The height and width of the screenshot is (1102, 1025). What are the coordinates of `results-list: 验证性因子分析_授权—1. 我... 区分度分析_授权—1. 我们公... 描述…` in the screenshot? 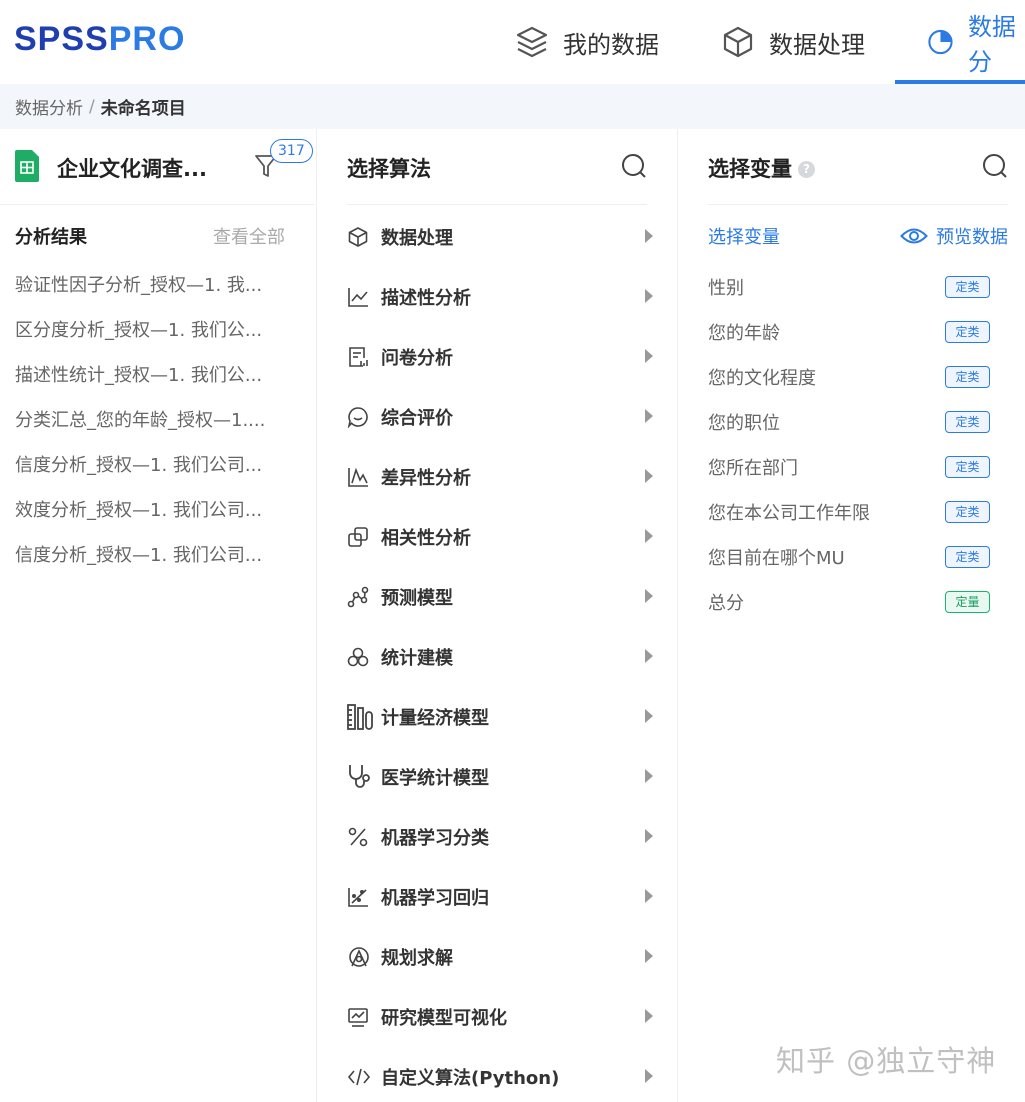 It's located at (141, 430).